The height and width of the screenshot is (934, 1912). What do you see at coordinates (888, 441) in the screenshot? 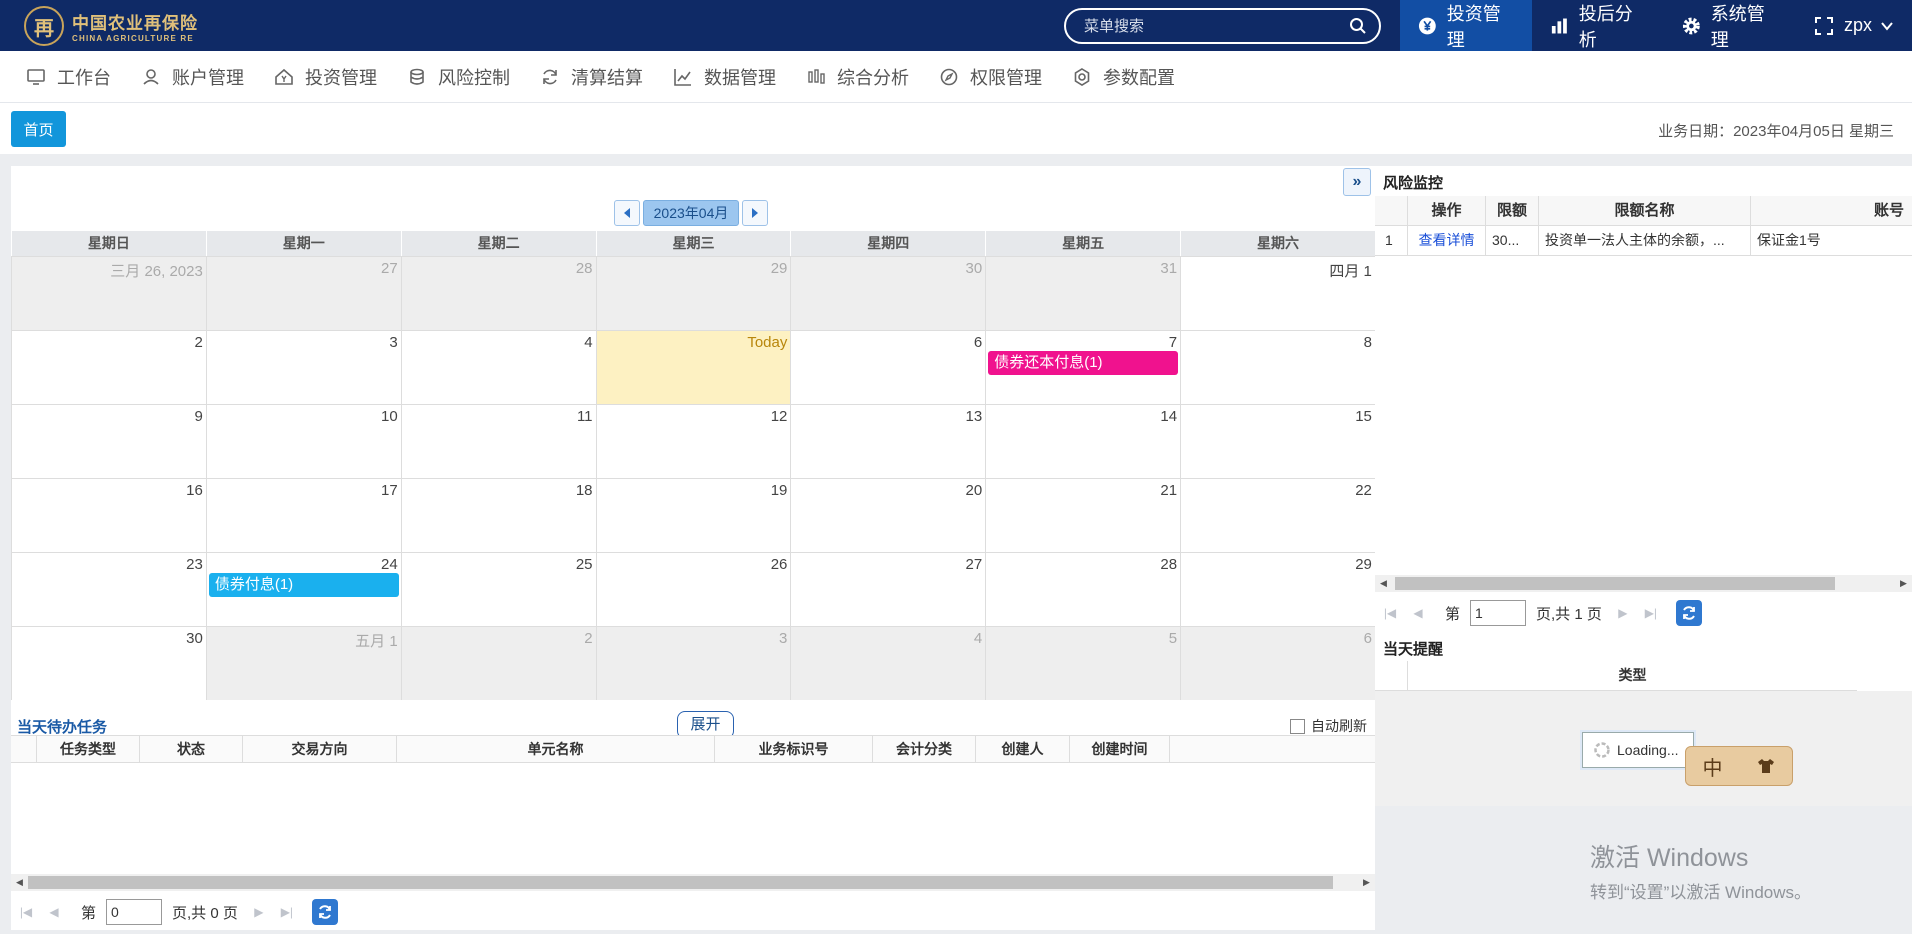
I see `calendar-day-cell: 13` at bounding box center [888, 441].